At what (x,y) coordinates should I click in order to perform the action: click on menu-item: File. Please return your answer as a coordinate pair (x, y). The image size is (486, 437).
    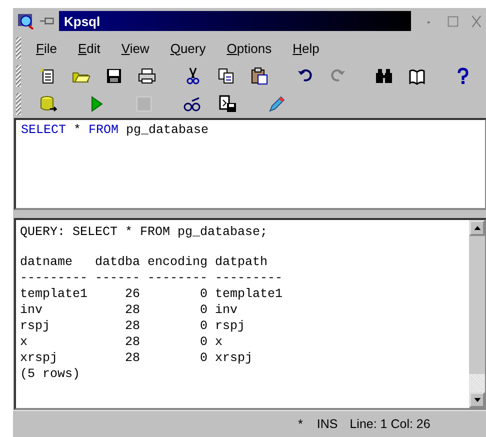
    Looking at the image, I should click on (46, 48).